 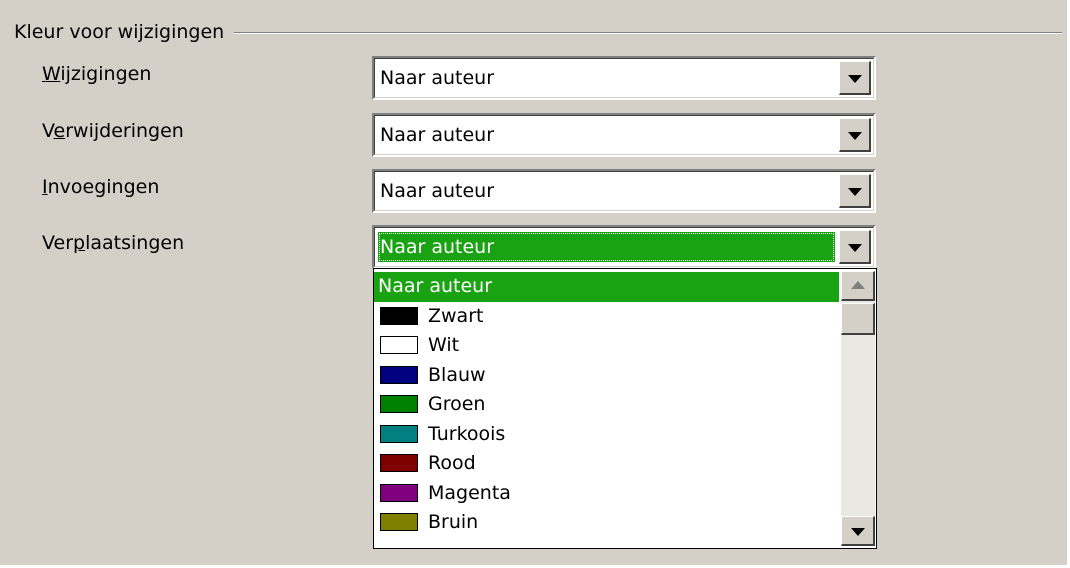 I want to click on list-item: Wit, so click(x=606, y=346).